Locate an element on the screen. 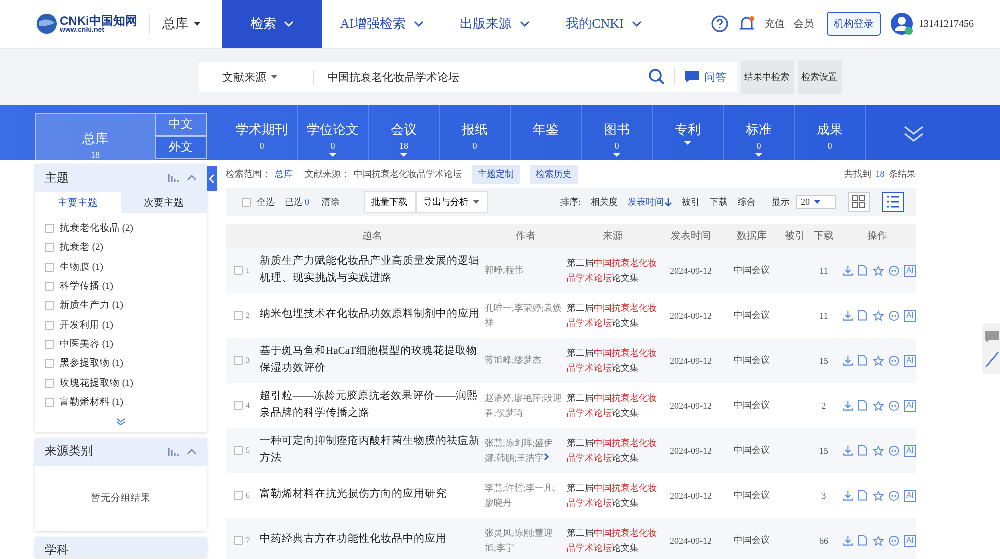  select-all-label: 全选 is located at coordinates (266, 202).